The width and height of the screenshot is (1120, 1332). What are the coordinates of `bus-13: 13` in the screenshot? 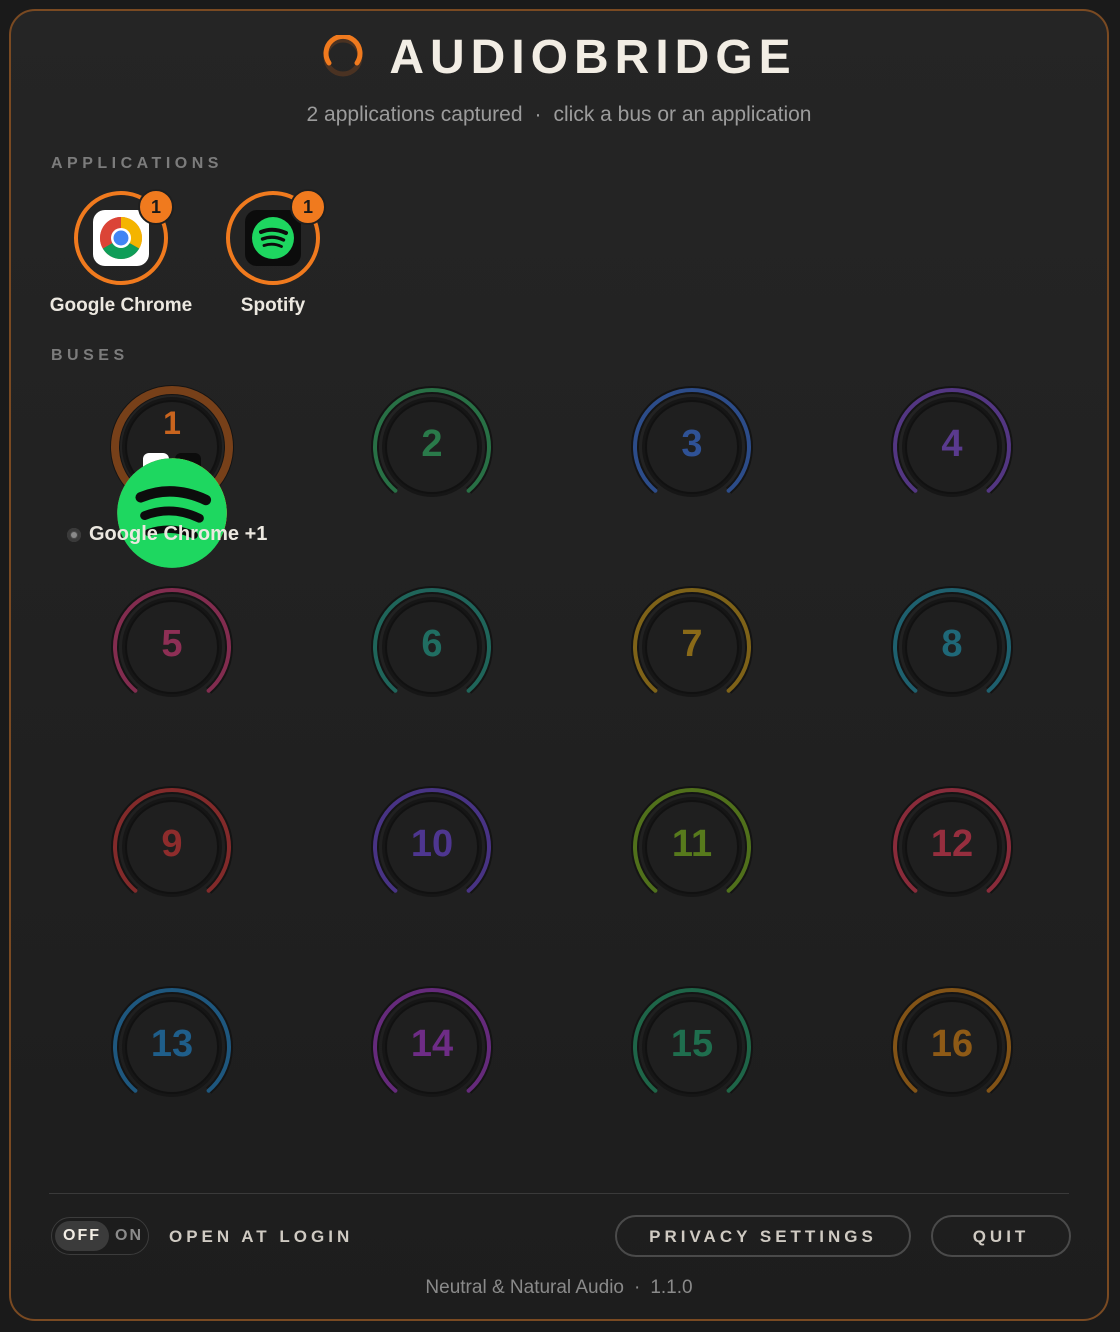 It's located at (172, 1045).